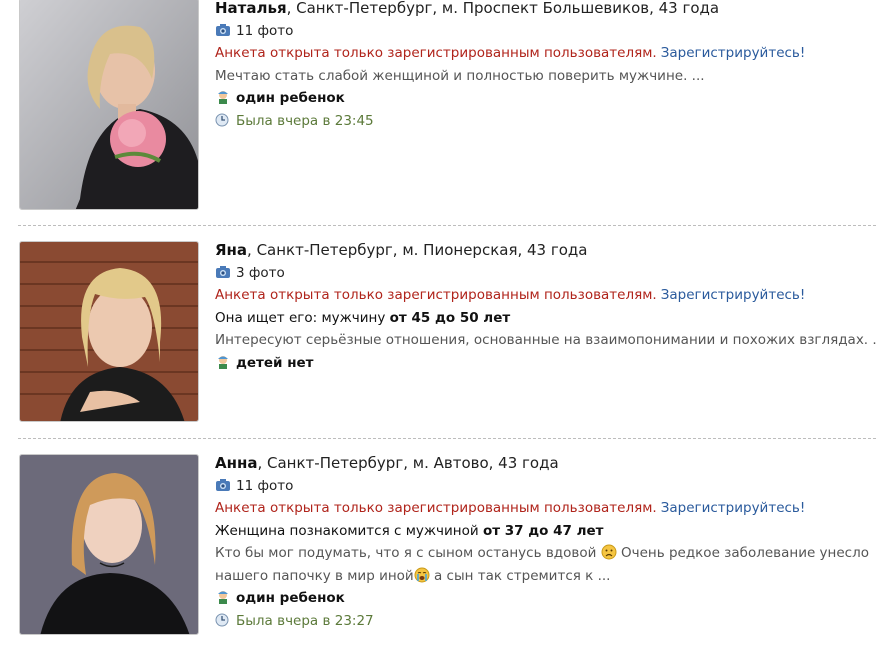  Describe the element at coordinates (545, 363) in the screenshot. I see `kids-info: детей нет` at that location.